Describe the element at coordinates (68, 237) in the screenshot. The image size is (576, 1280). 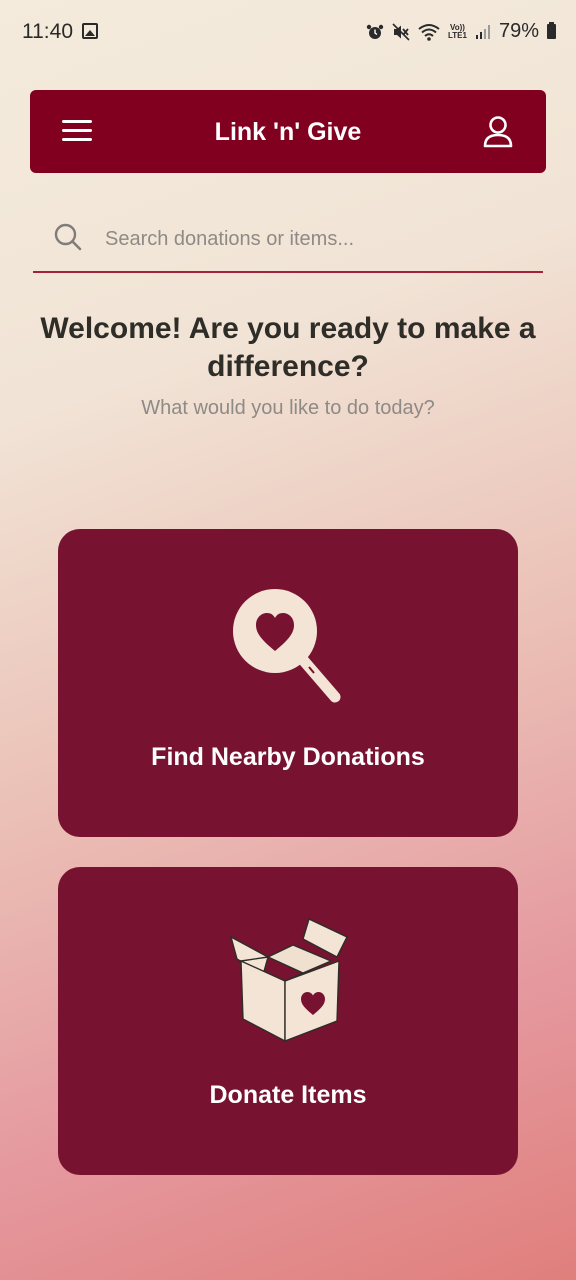
I see `search-icon` at that location.